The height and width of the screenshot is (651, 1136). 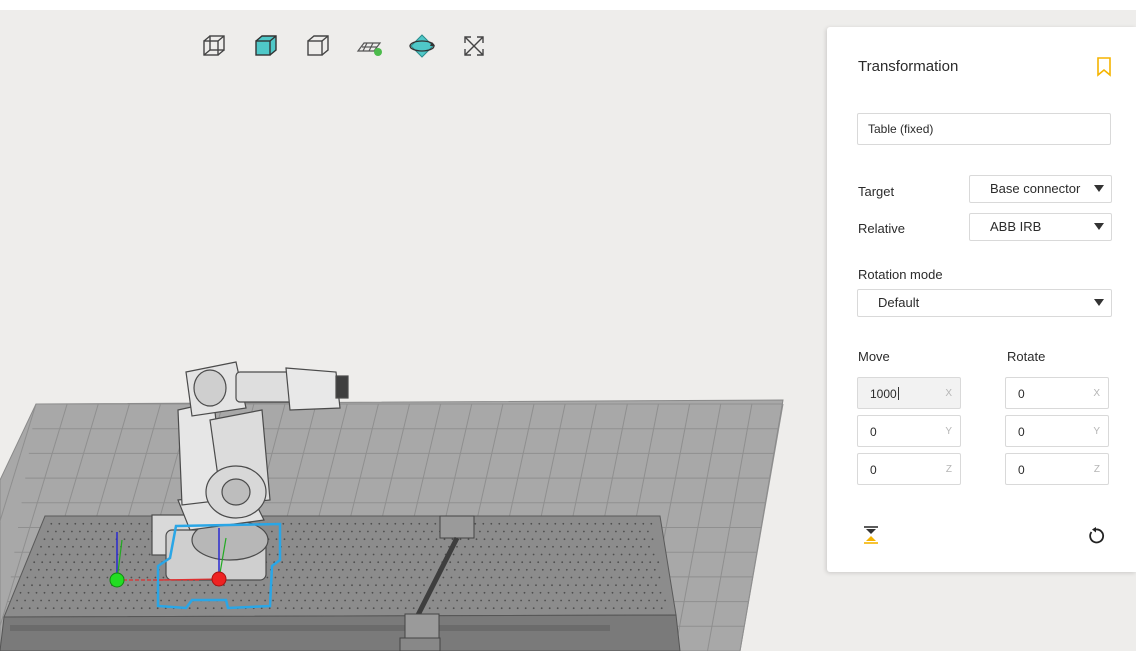 I want to click on move-z-field: 0 Z, so click(x=909, y=469).